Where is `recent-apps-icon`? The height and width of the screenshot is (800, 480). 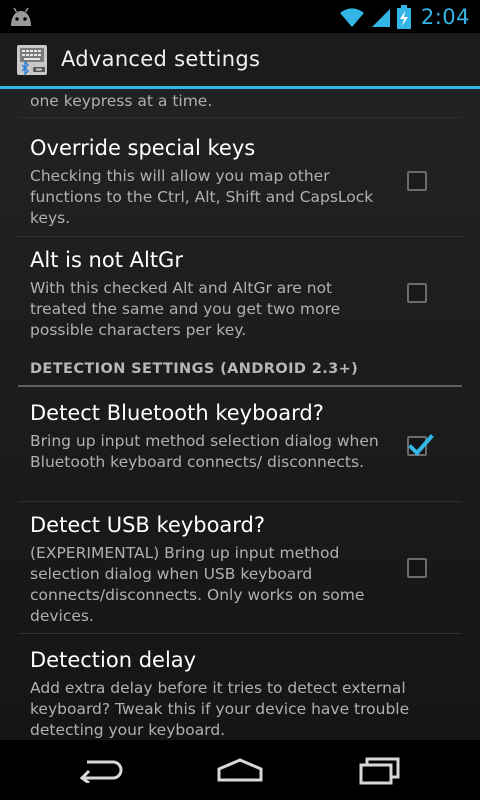
recent-apps-icon is located at coordinates (379, 771).